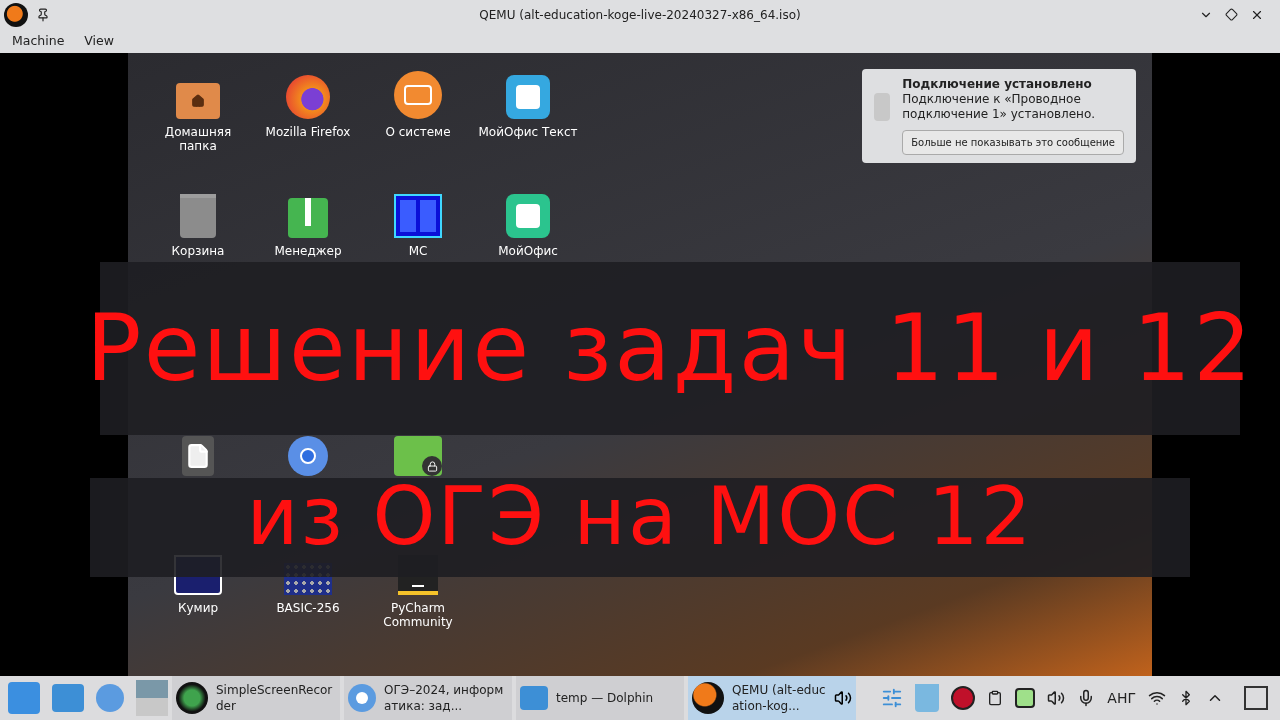  Describe the element at coordinates (995, 698) in the screenshot. I see `clipboard-icon` at that location.